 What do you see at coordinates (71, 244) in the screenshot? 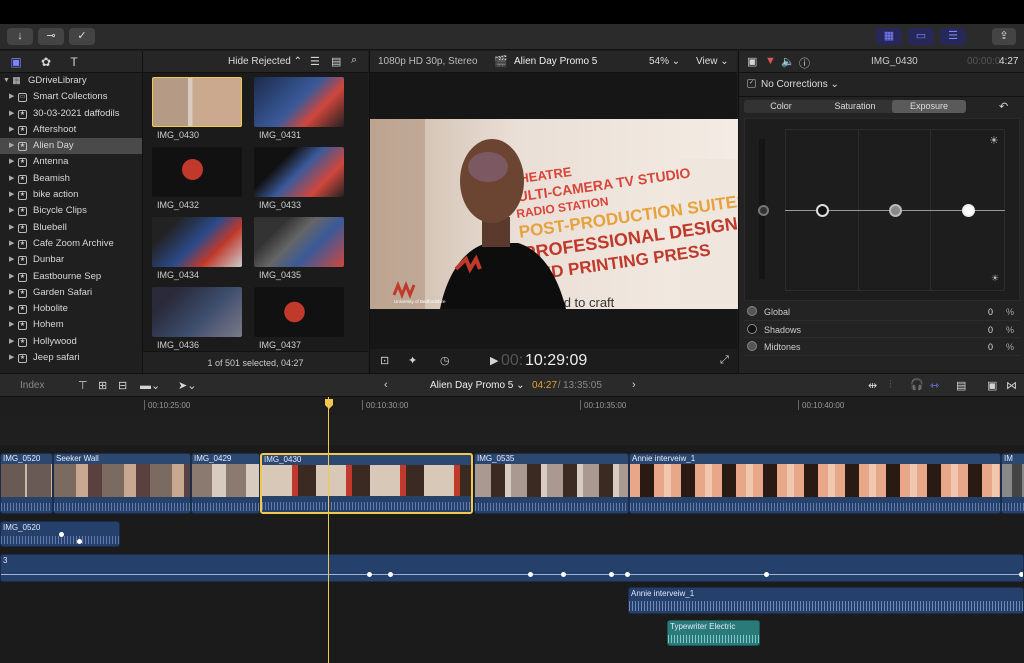
I see `sidebar-item: ▶★Cafe Zoom Archive` at bounding box center [71, 244].